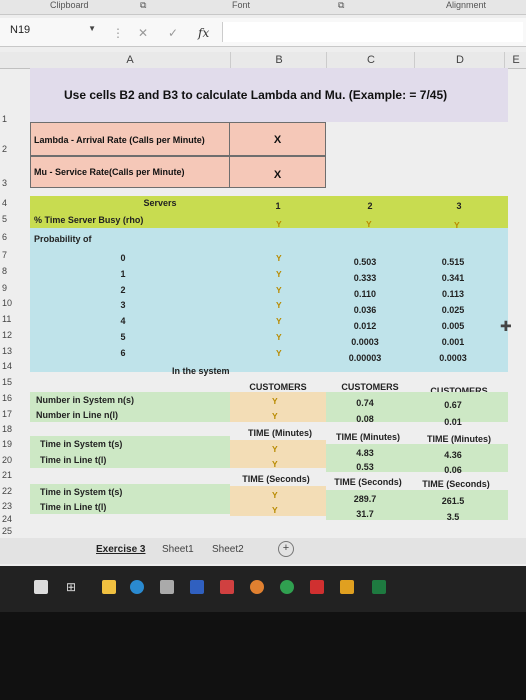 The width and height of the screenshot is (526, 700). I want to click on ns-b: Y, so click(275, 401).